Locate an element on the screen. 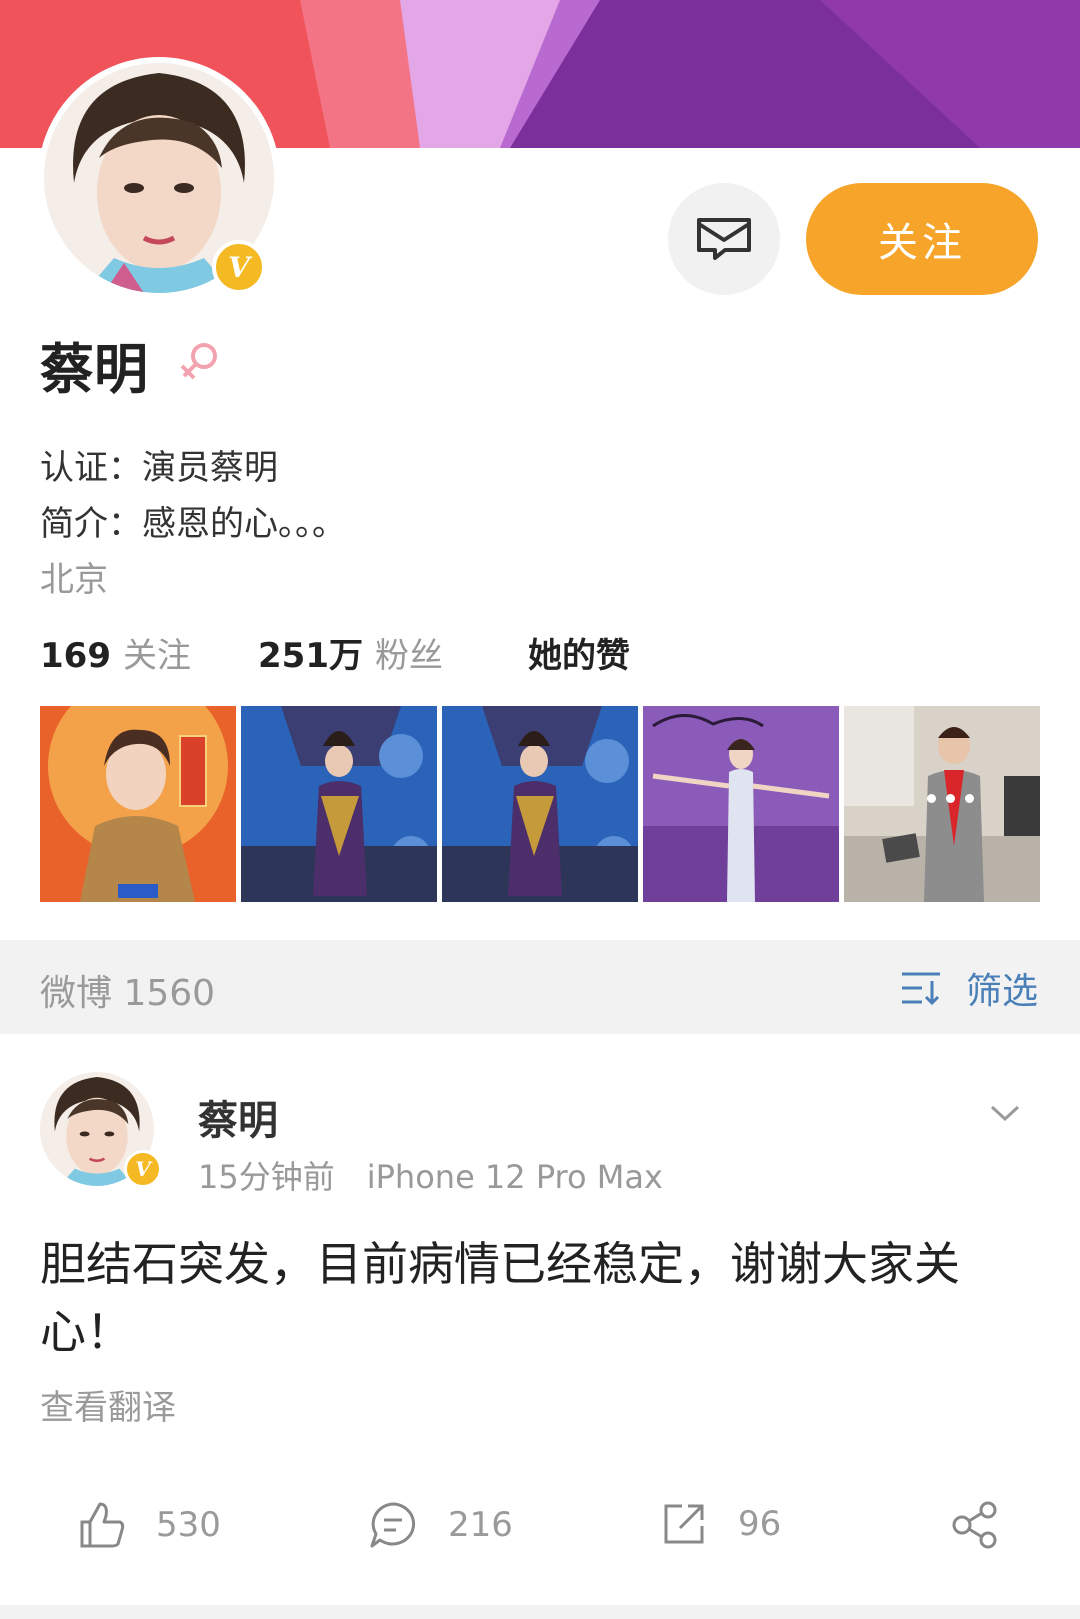 Image resolution: width=1080 pixels, height=1619 pixels. following-count: 169 is located at coordinates (75, 656).